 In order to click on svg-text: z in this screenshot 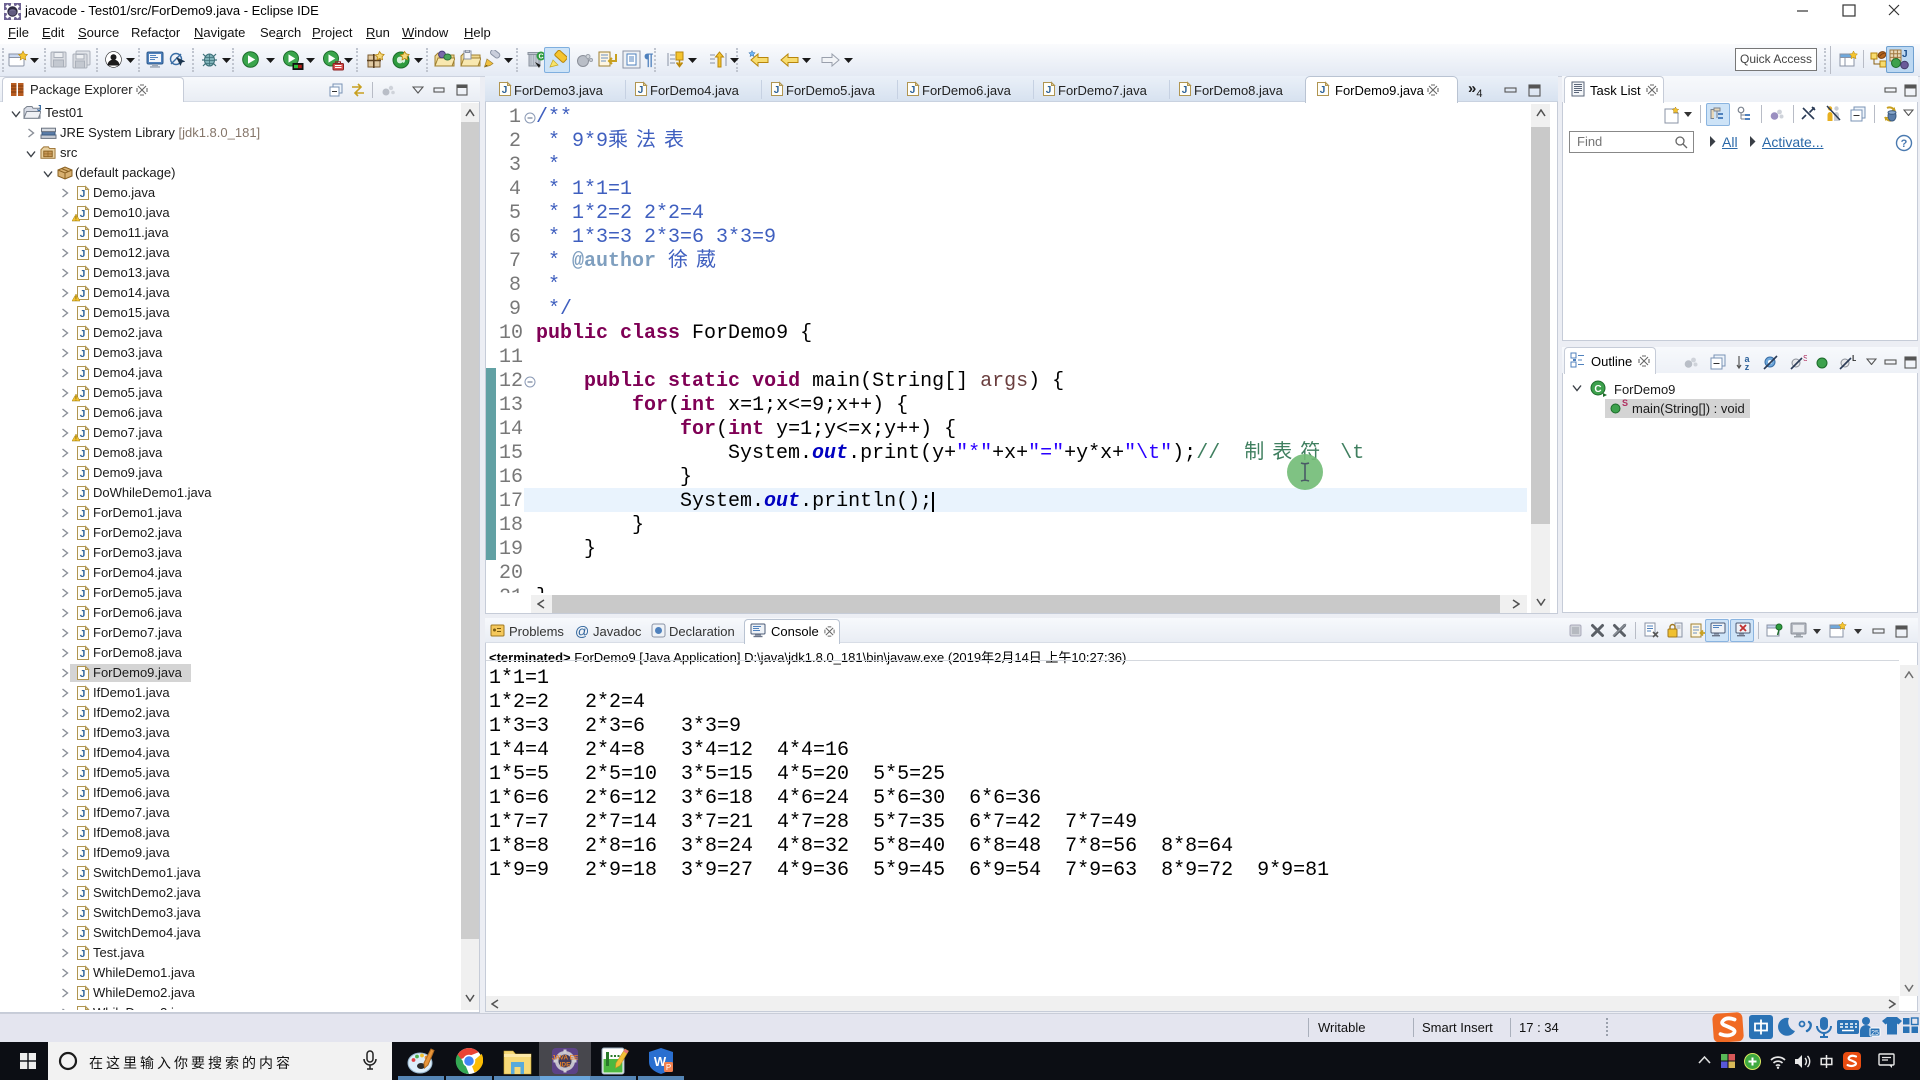, I will do `click(1747, 366)`.